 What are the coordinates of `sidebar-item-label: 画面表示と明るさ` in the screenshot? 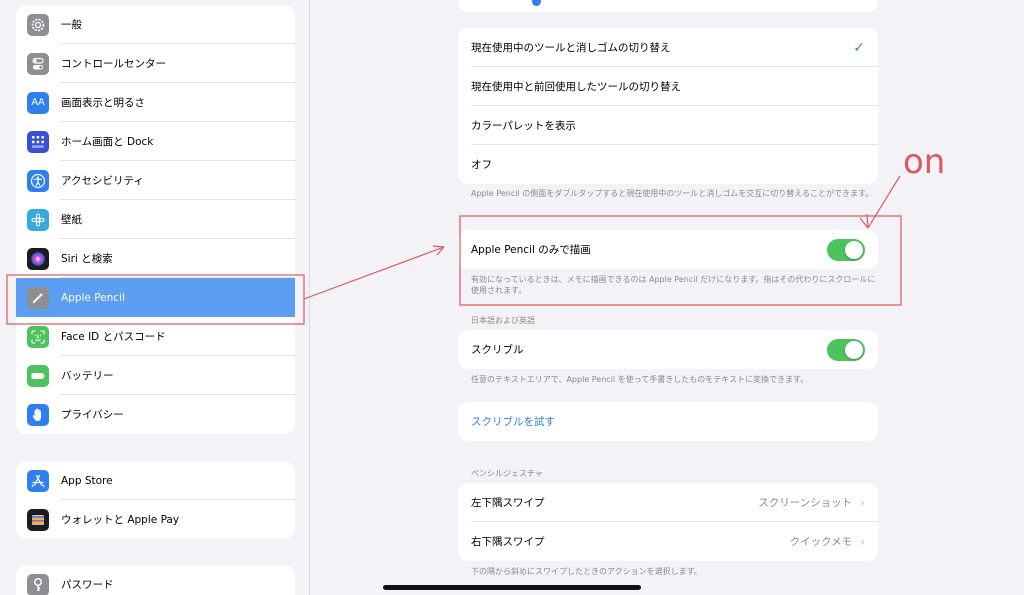 It's located at (103, 103).